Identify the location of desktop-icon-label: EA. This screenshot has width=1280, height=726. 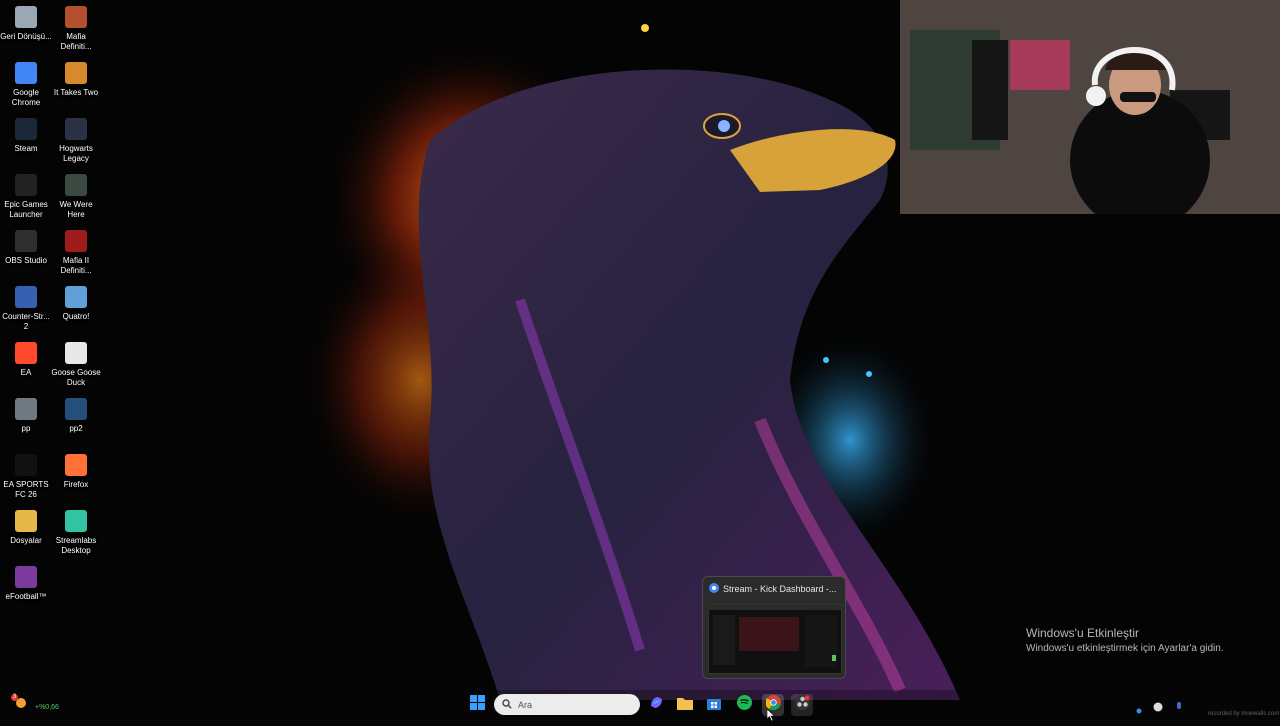
(26, 372).